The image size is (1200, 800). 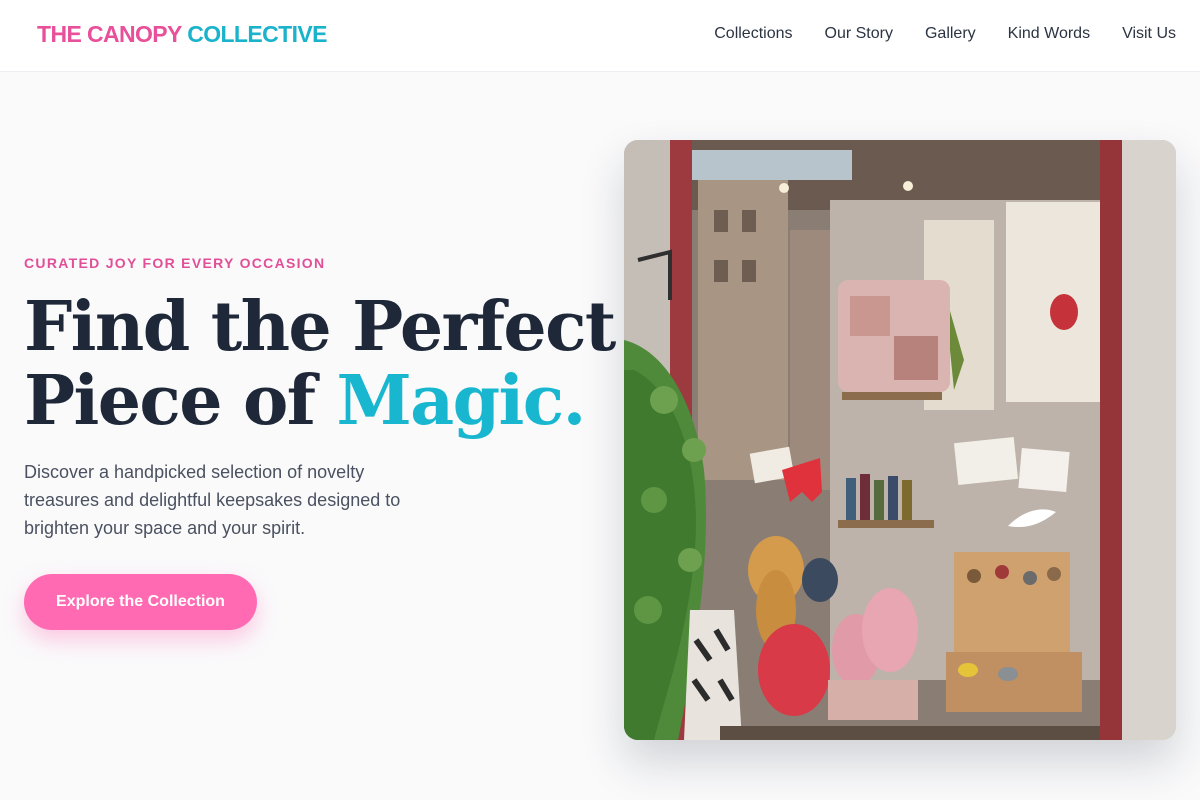 I want to click on nav-item-our-story: Our Story, so click(x=859, y=34).